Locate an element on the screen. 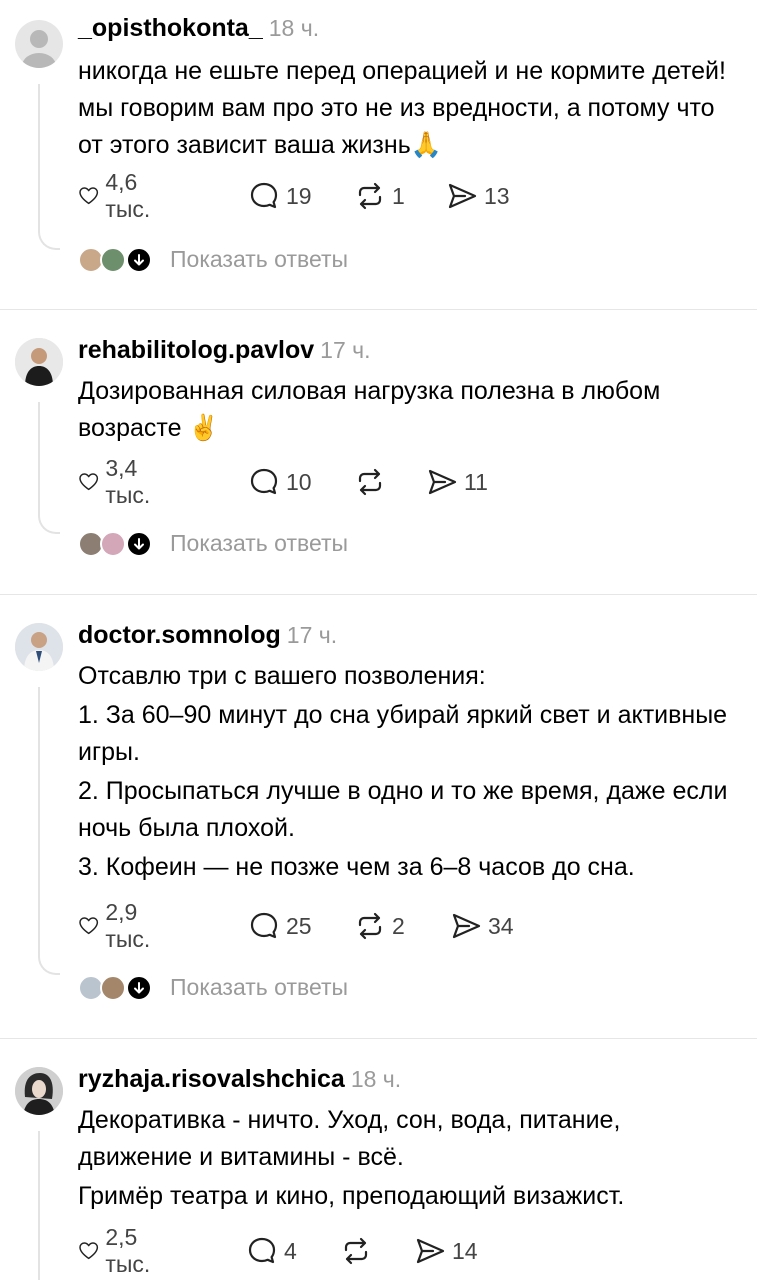  username: _opisthokonta_ is located at coordinates (170, 28).